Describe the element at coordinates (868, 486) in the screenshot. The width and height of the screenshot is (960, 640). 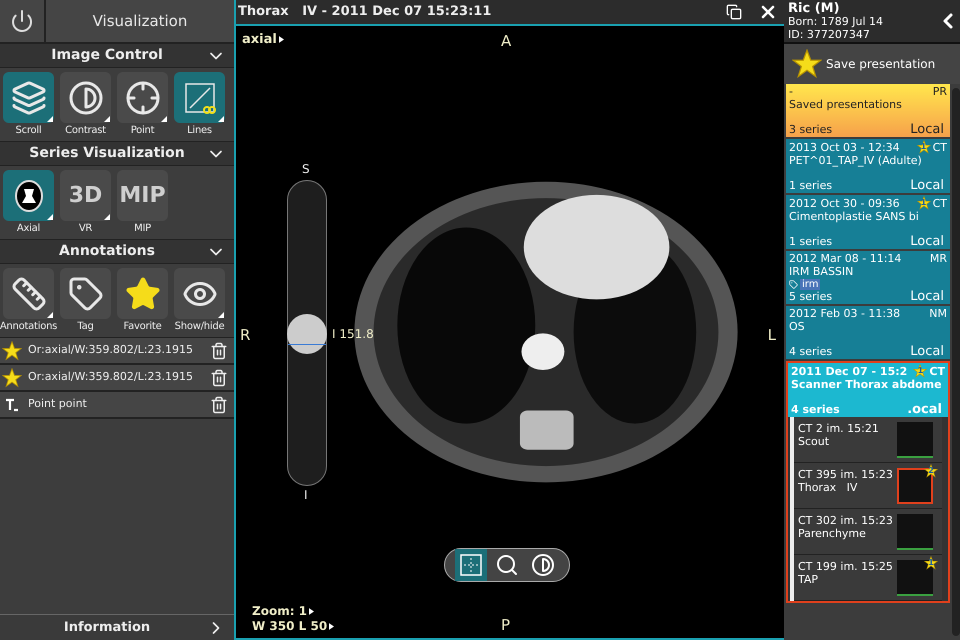
I see `series-item: CT 395 im. 15:23 Thorax IV 2` at that location.